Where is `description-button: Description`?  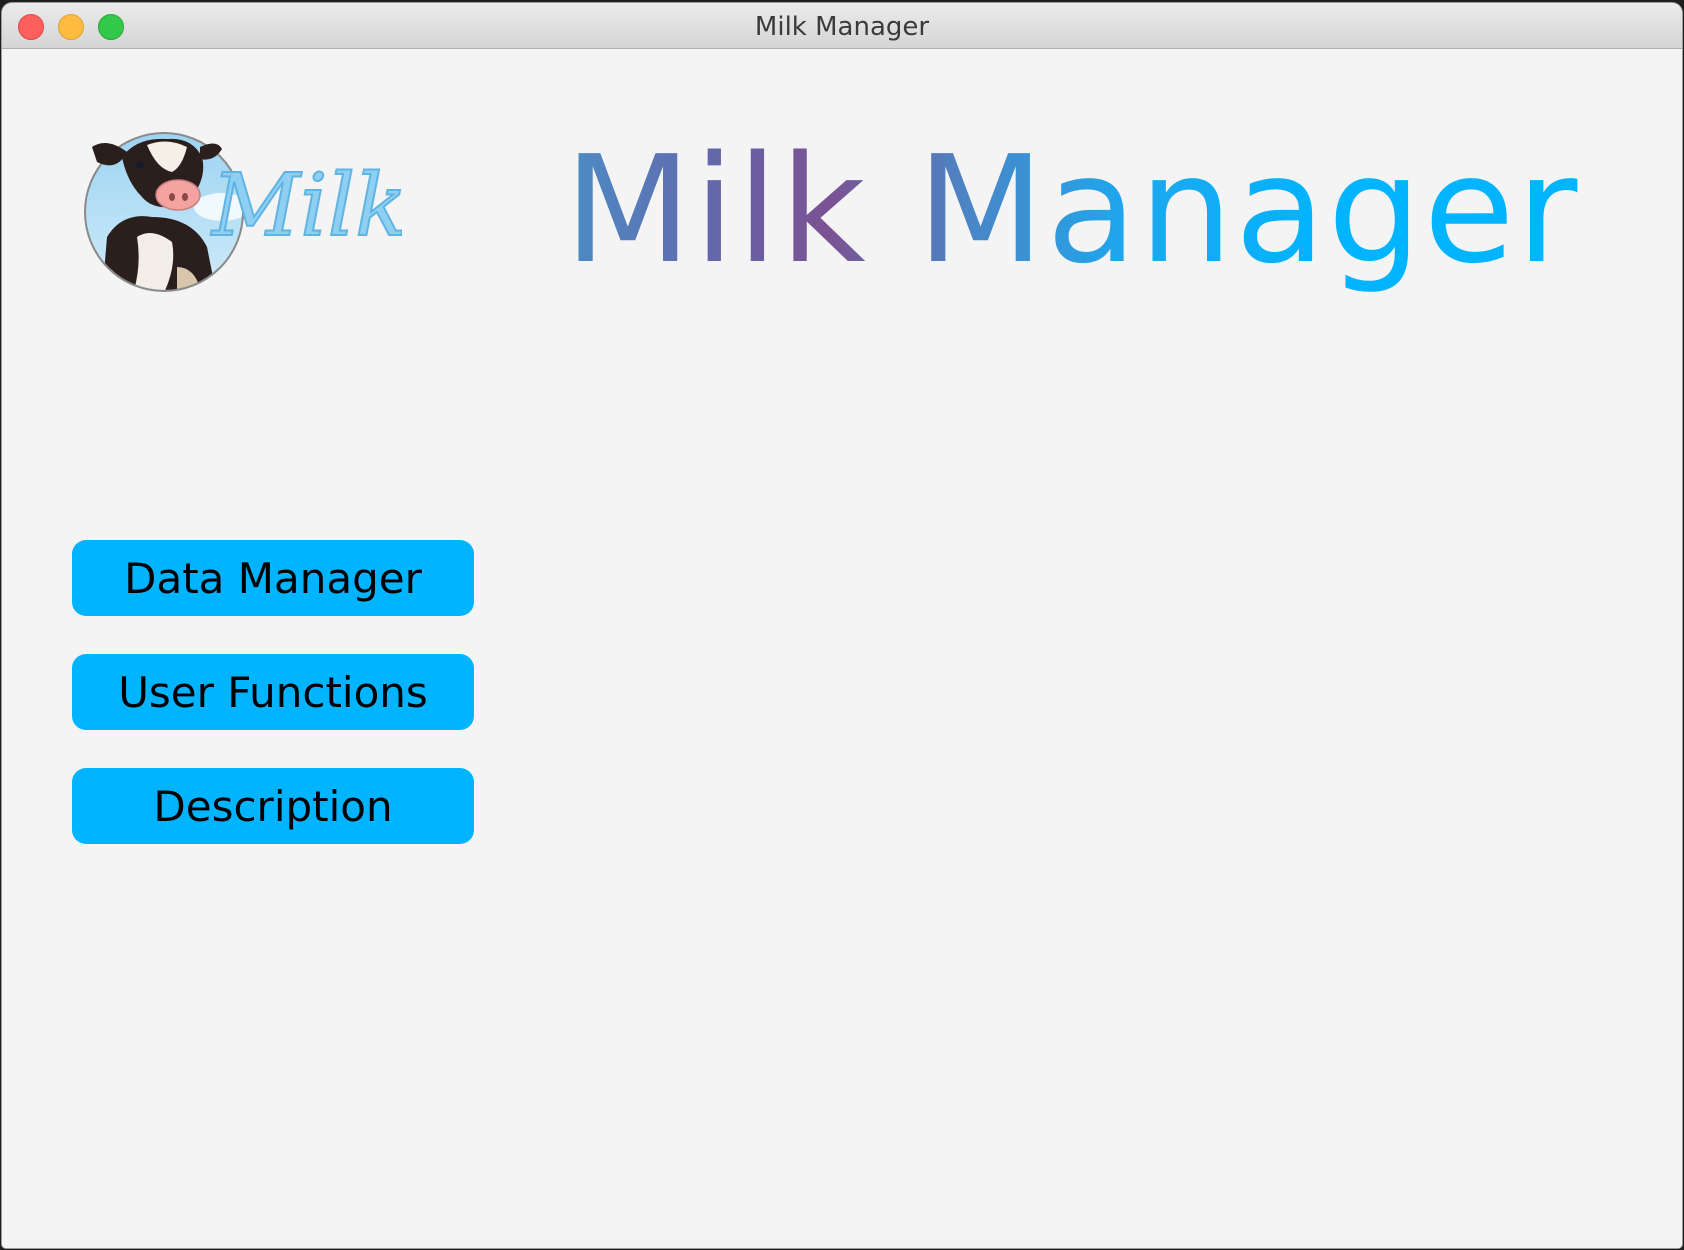 description-button: Description is located at coordinates (273, 806).